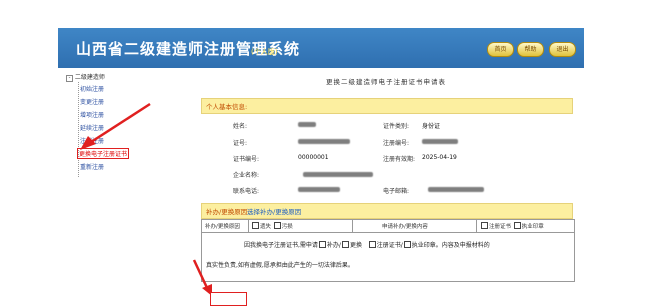 Image resolution: width=664 pixels, height=306 pixels. I want to click on valid-until-value: 2025-04-19, so click(439, 157).